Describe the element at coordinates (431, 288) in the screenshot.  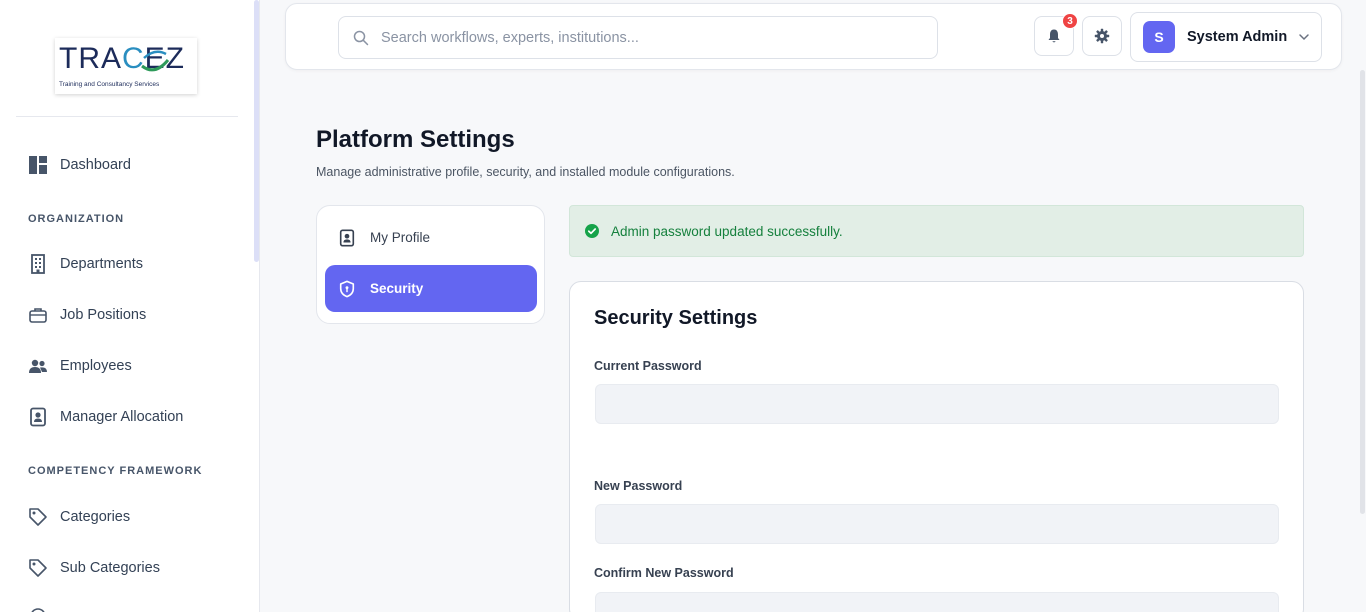
I see `tab-security: Security` at that location.